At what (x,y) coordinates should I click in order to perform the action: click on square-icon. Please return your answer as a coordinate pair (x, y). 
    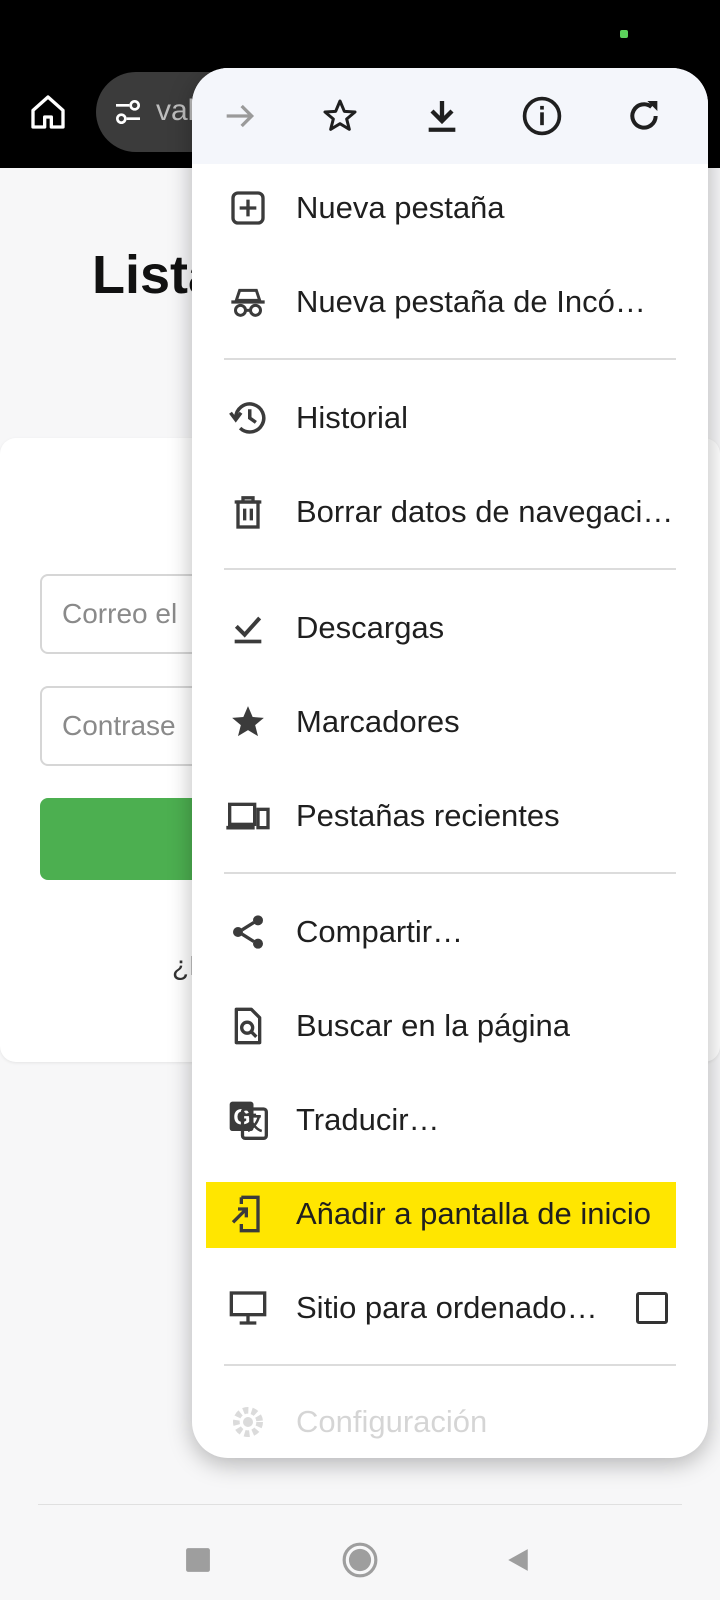
    Looking at the image, I should click on (198, 1560).